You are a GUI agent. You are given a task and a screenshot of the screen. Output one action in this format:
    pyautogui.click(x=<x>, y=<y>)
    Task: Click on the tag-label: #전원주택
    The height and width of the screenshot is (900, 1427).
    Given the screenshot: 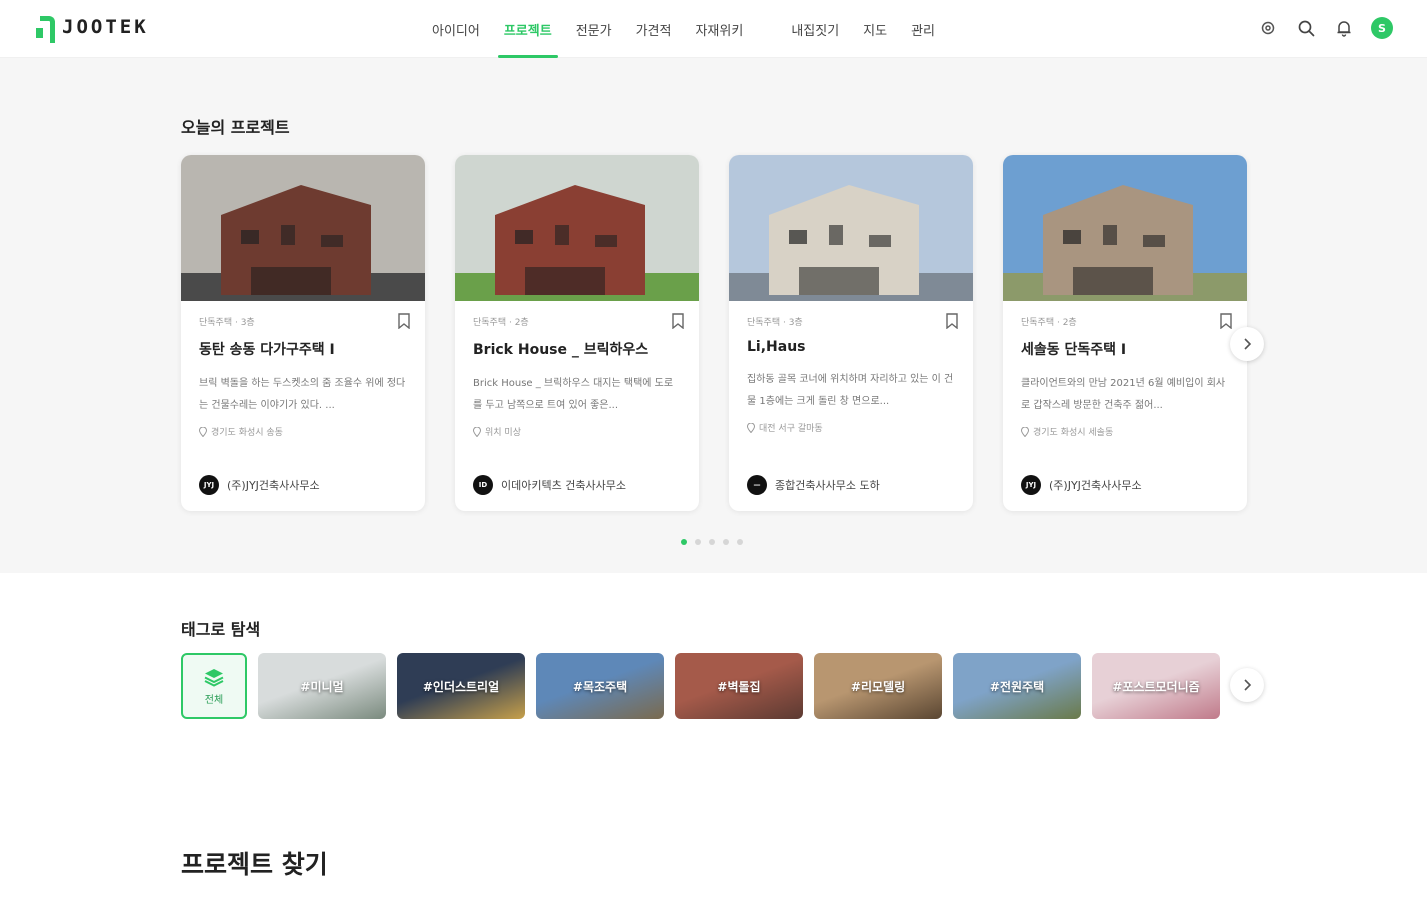 What is the action you would take?
    pyautogui.click(x=1017, y=686)
    